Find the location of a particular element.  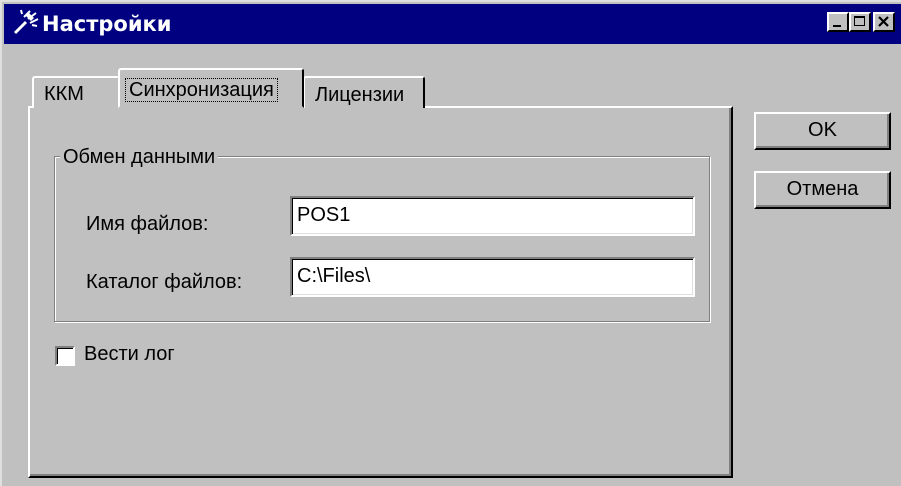

cancel-button: Отмена is located at coordinates (822, 190).